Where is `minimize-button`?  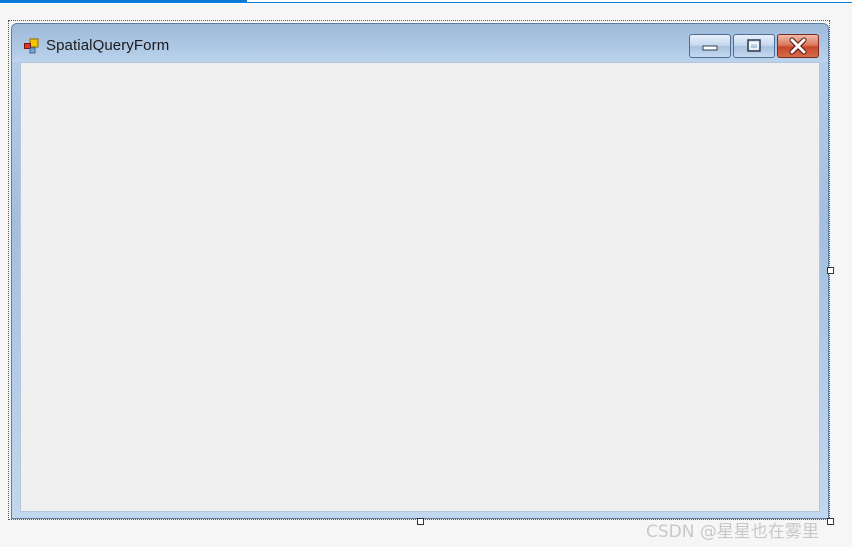
minimize-button is located at coordinates (710, 46).